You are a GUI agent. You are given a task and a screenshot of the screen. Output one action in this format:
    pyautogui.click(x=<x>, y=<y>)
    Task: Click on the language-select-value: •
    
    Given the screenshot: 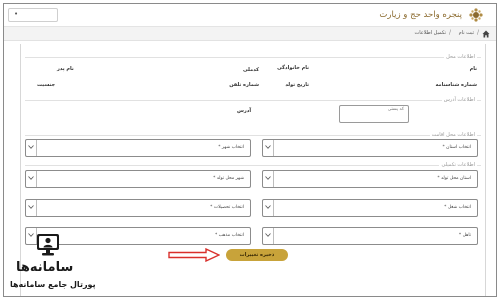 What is the action you would take?
    pyautogui.click(x=16, y=14)
    